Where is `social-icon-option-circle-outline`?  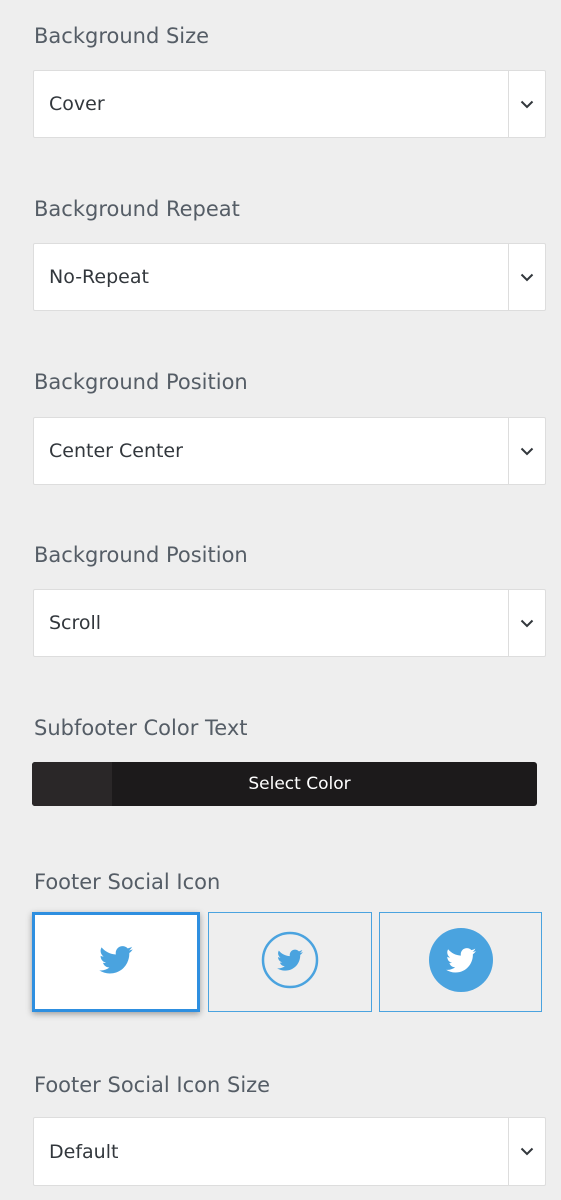
social-icon-option-circle-outline is located at coordinates (290, 962).